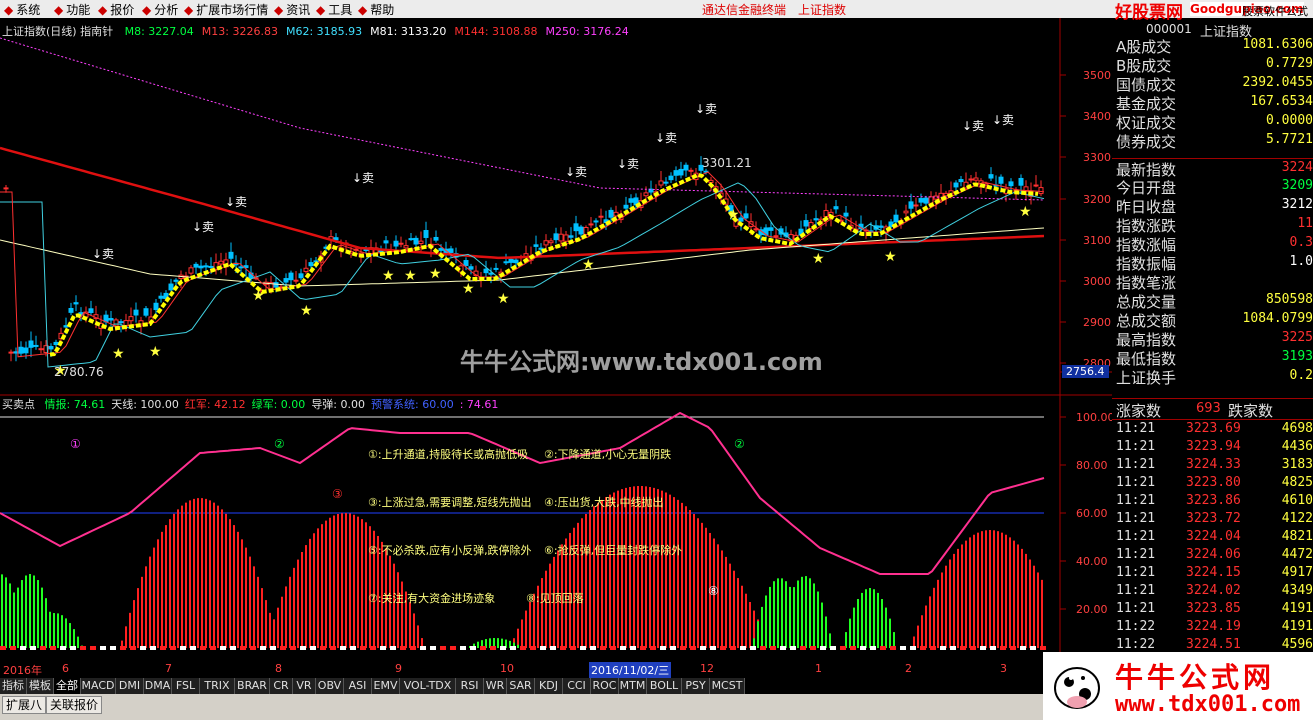 This screenshot has height=720, width=1313. I want to click on month-label: 10, so click(507, 668).